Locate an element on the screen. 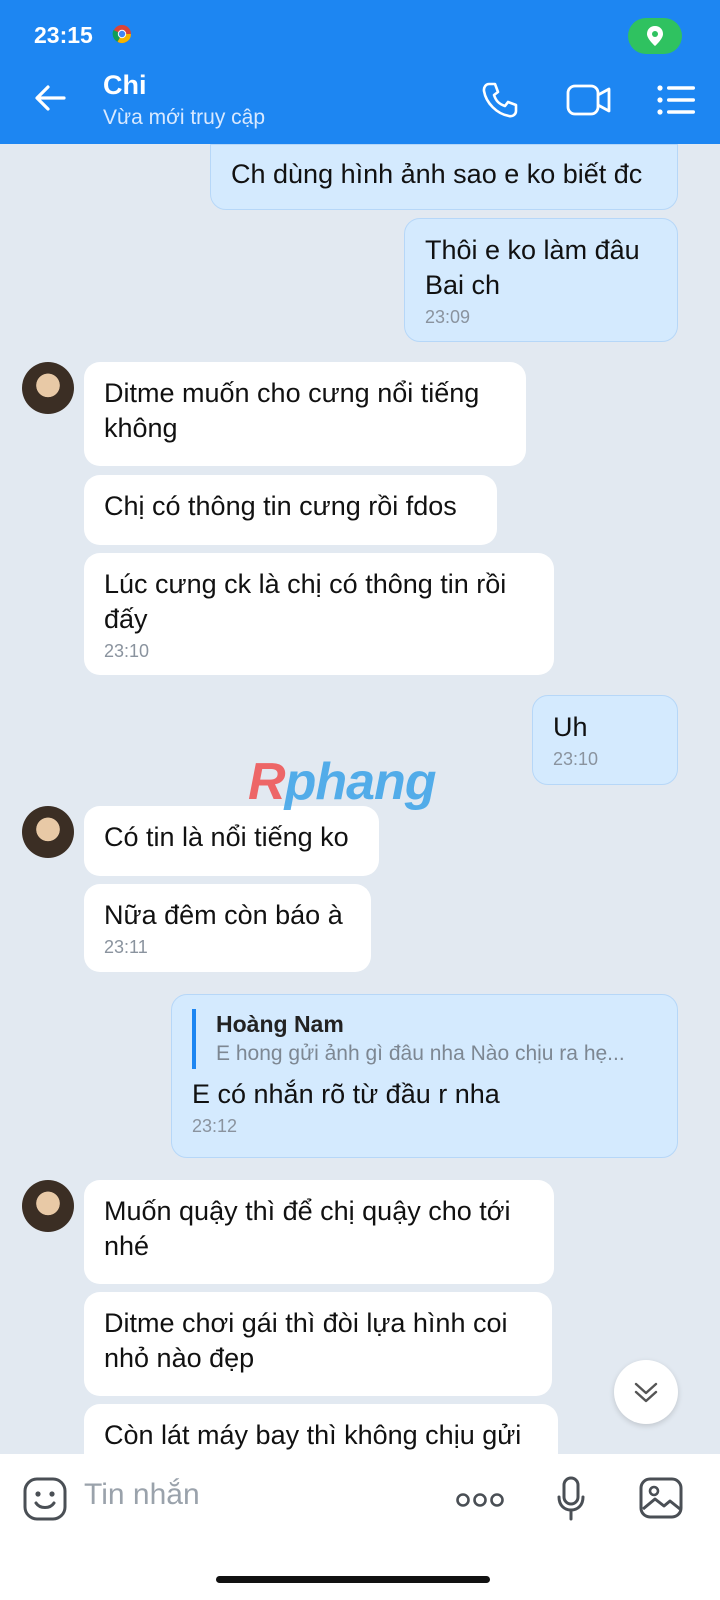  status-time: 23:15 is located at coordinates (63, 35).